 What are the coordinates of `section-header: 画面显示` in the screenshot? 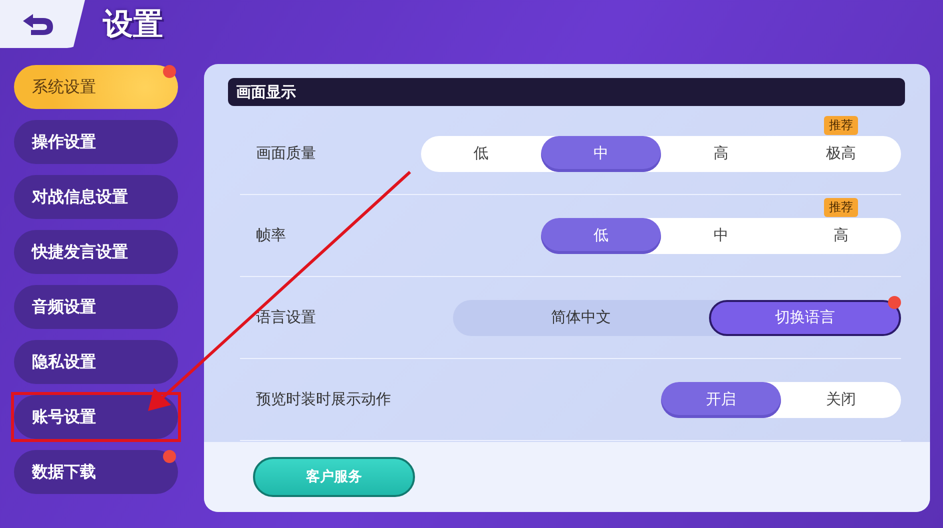 It's located at (566, 92).